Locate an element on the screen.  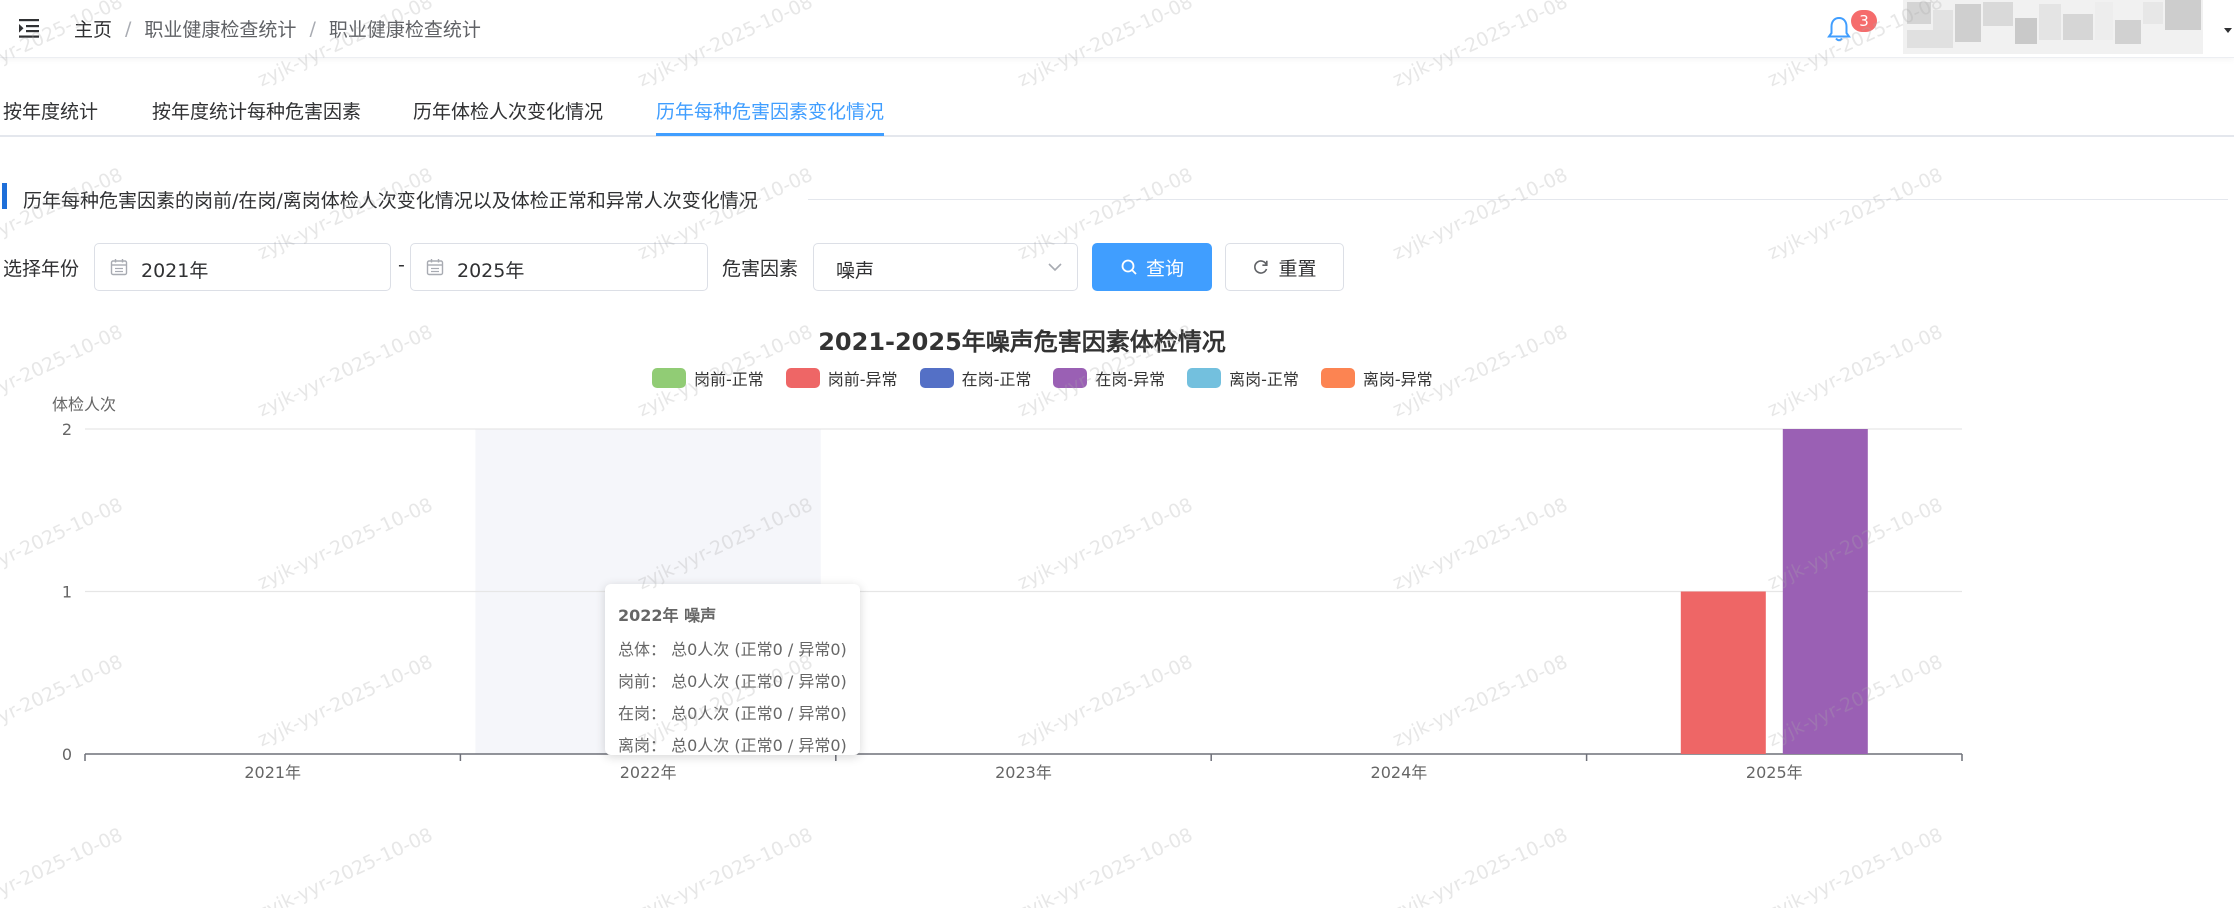
tooltip-row-total: 总体： 总0人次 (正常0 / 异常0) is located at coordinates (732, 649).